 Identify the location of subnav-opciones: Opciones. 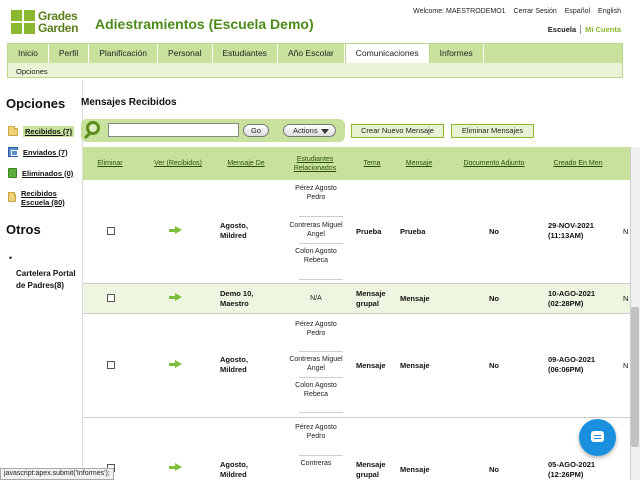
(32, 71).